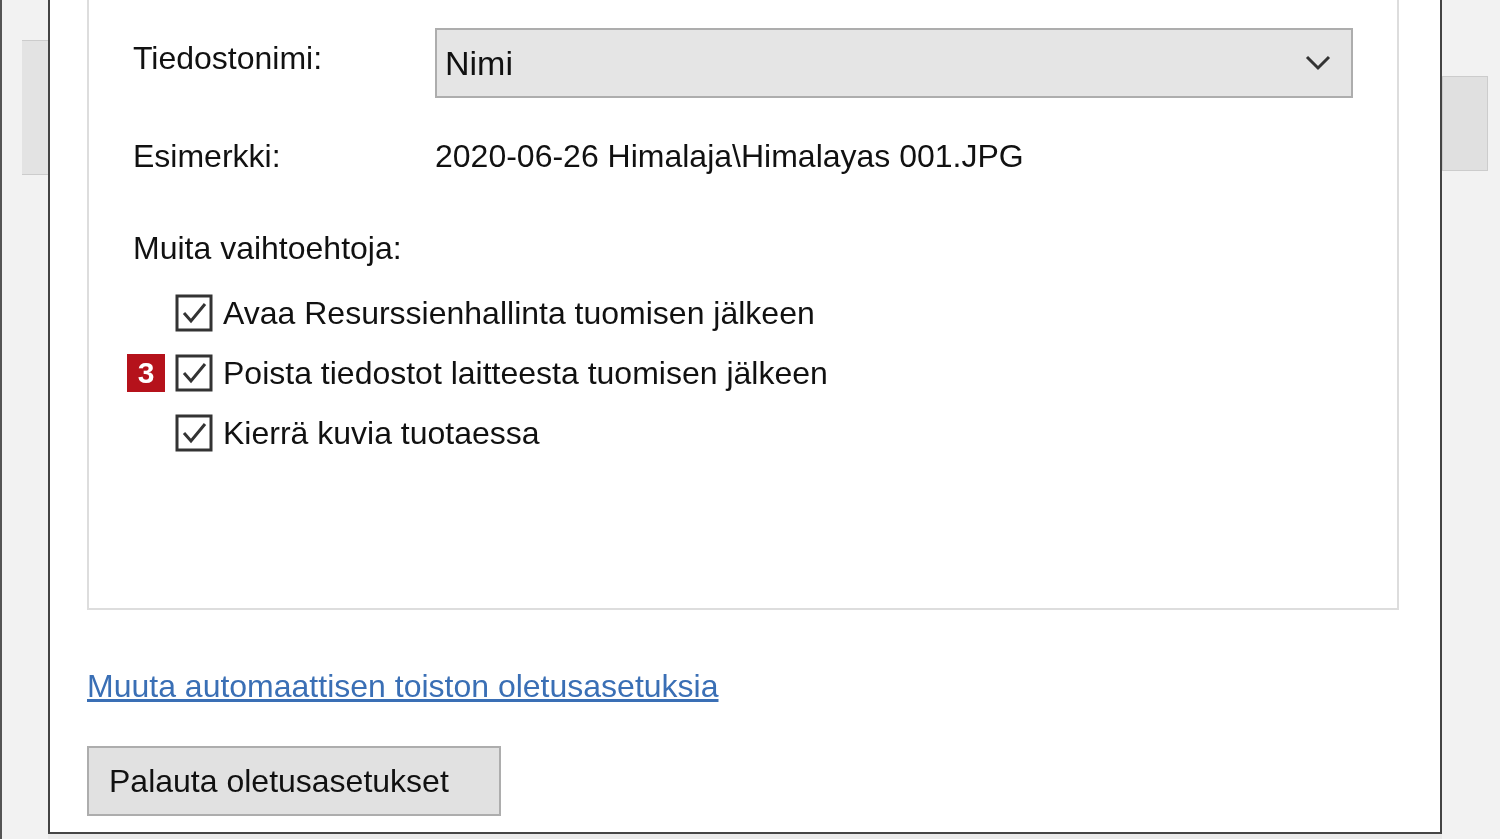 This screenshot has height=839, width=1500. What do you see at coordinates (228, 58) in the screenshot?
I see `filename-label: Tiedostonimi:` at bounding box center [228, 58].